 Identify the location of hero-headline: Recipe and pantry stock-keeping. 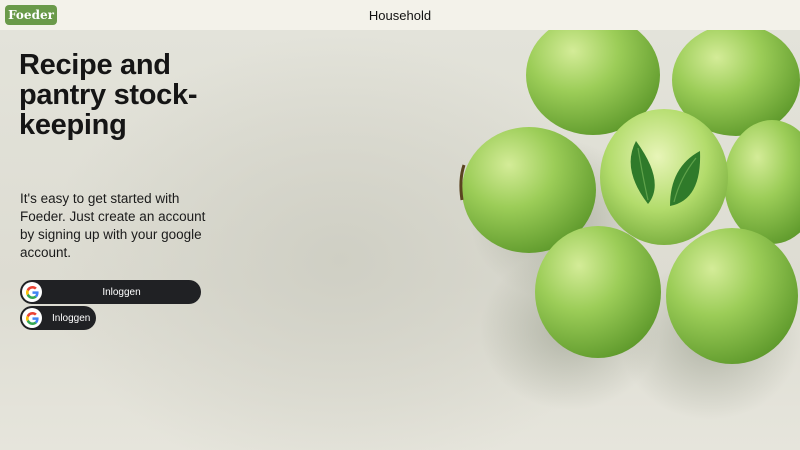
(108, 95).